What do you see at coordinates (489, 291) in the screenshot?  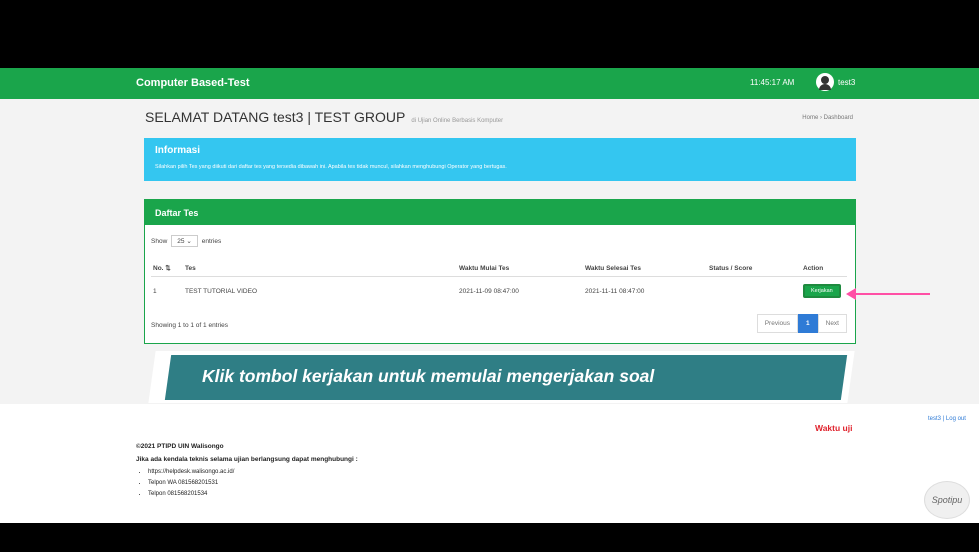 I see `cell-mulai: 2021-11-09 08:47:00` at bounding box center [489, 291].